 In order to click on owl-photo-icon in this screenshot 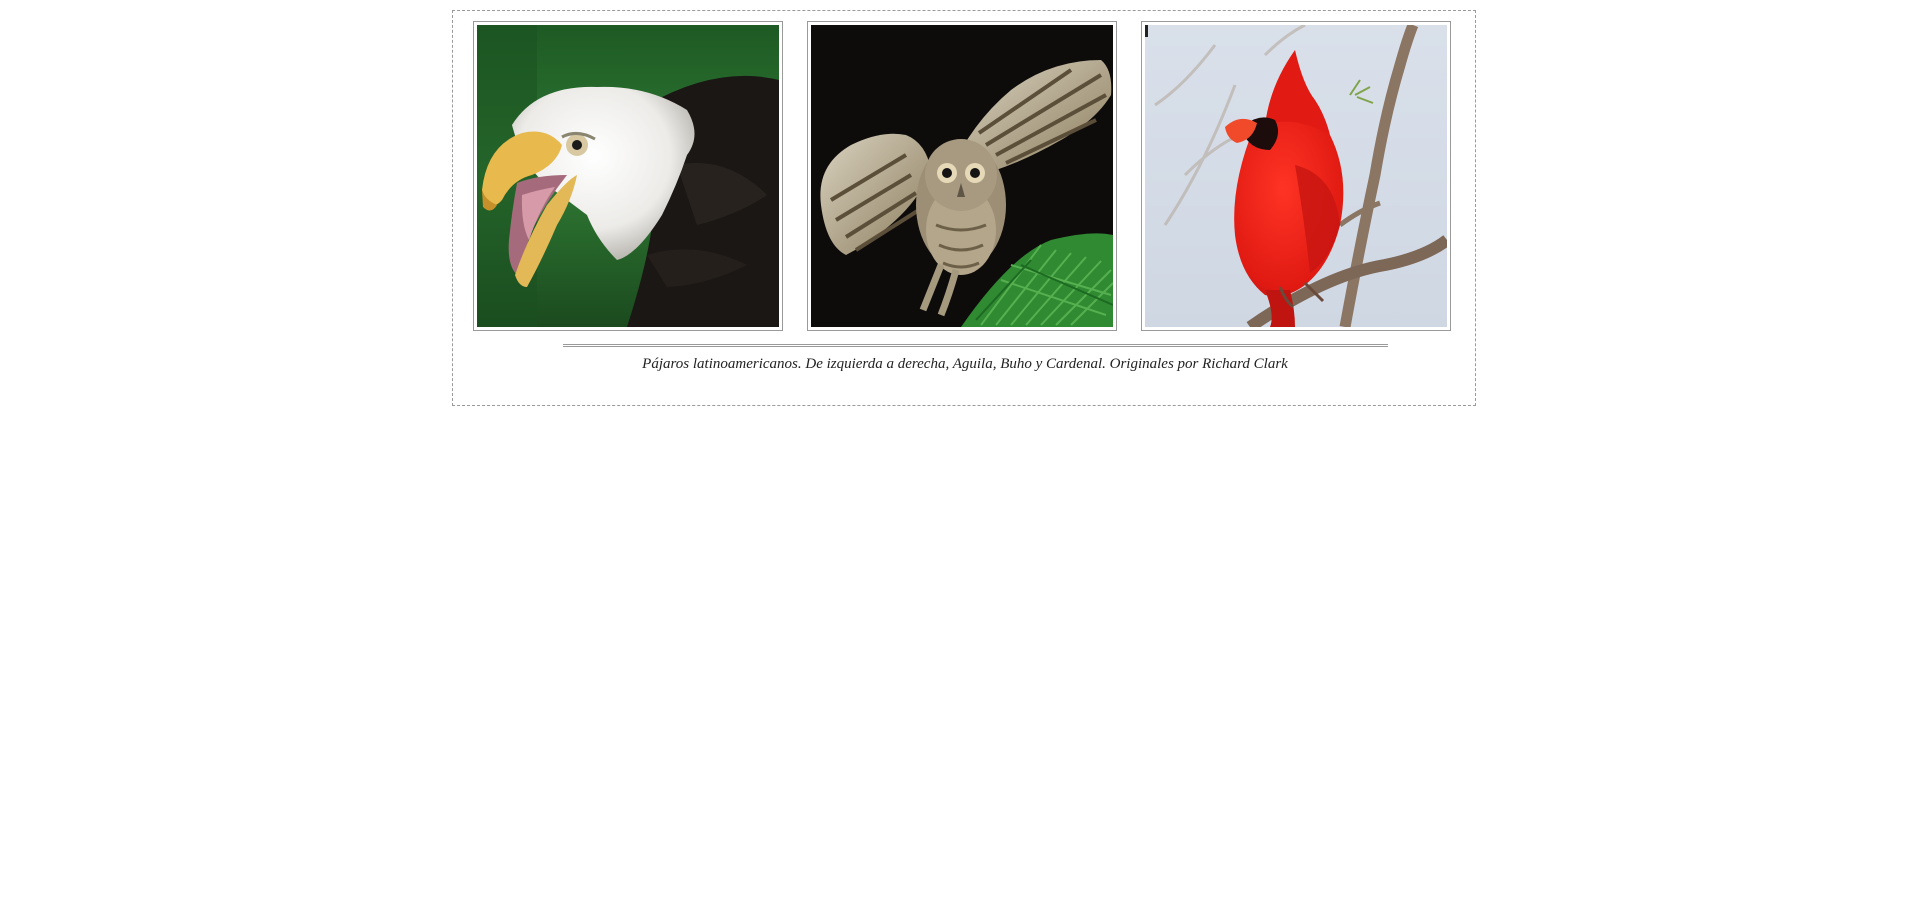, I will do `click(962, 176)`.